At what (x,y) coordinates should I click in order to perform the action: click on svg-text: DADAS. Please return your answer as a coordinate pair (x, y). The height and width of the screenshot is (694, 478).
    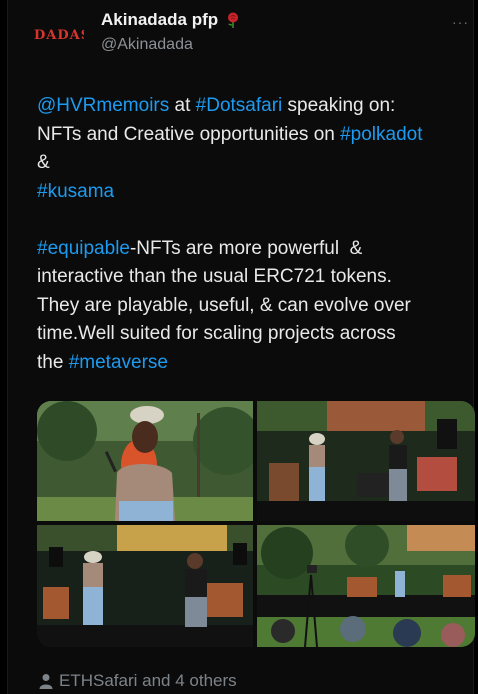
    Looking at the image, I should click on (59, 35).